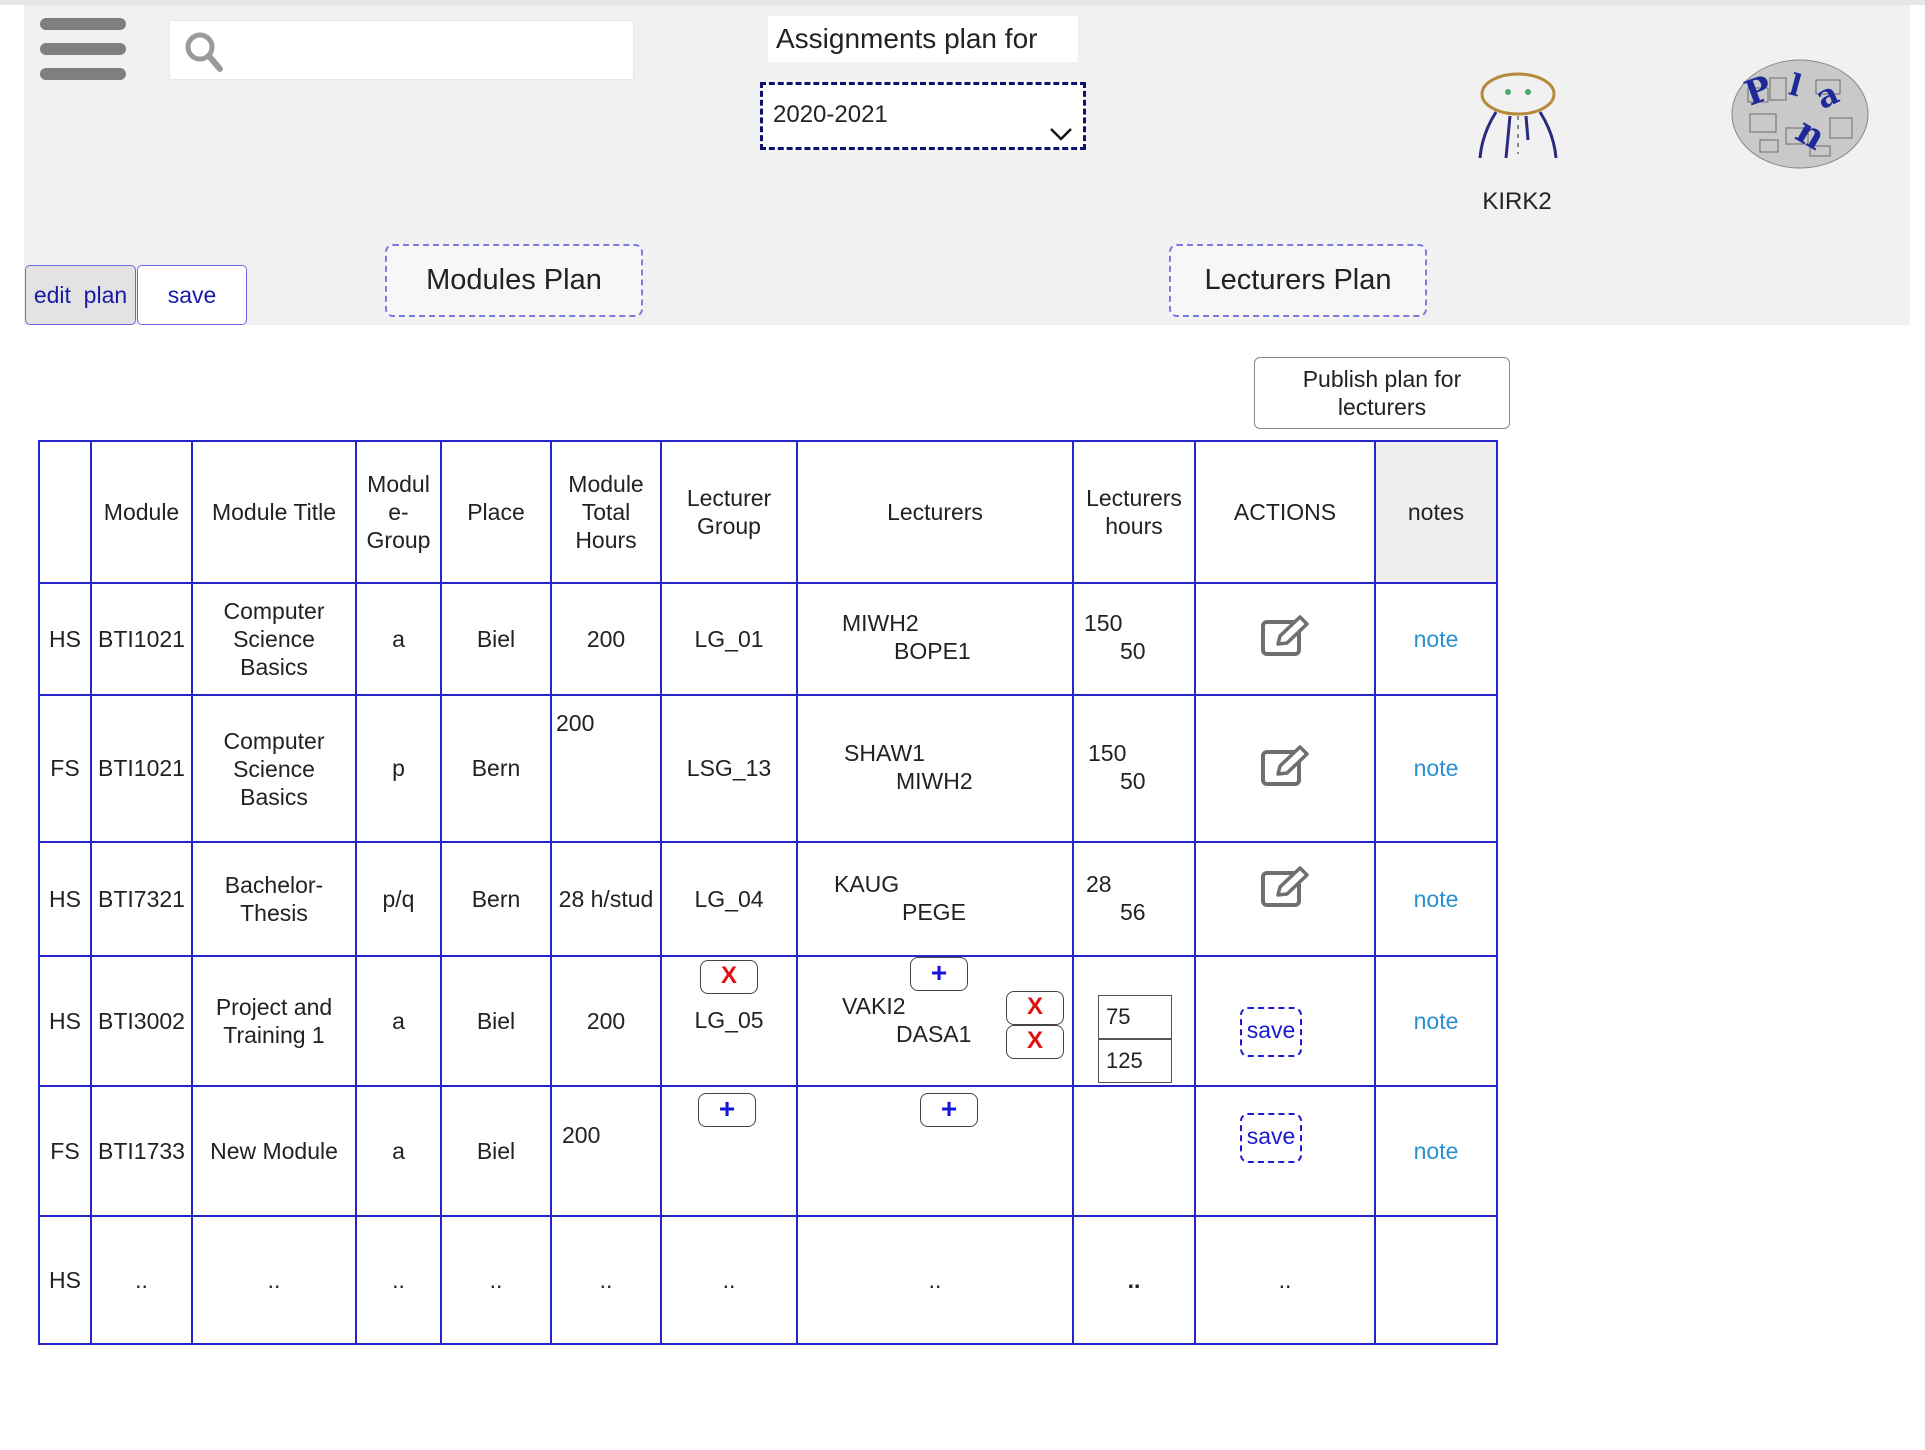  I want to click on module-title-cell: Computer Science Basics, so click(274, 768).